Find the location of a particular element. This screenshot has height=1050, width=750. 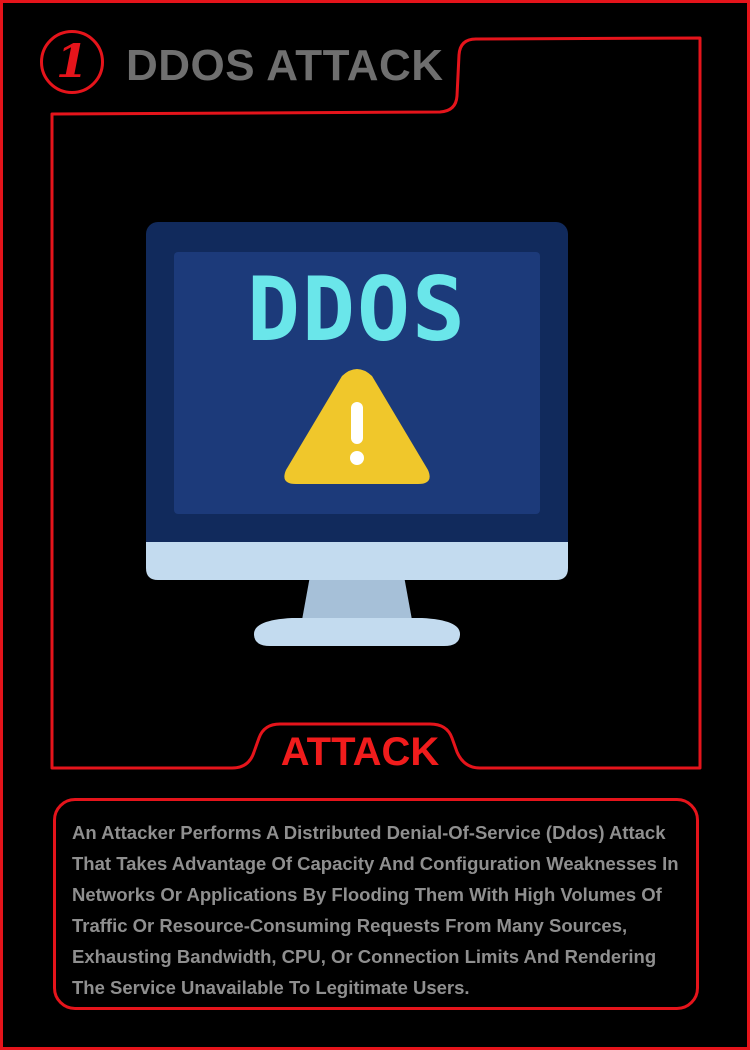

monitor-chin is located at coordinates (357, 561).